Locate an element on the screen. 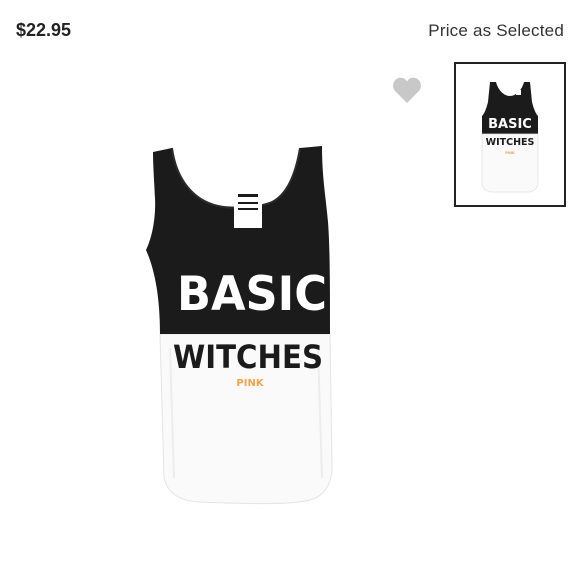 The height and width of the screenshot is (580, 580). thumbnail-image: BASIC WITCHES PINK is located at coordinates (510, 137).